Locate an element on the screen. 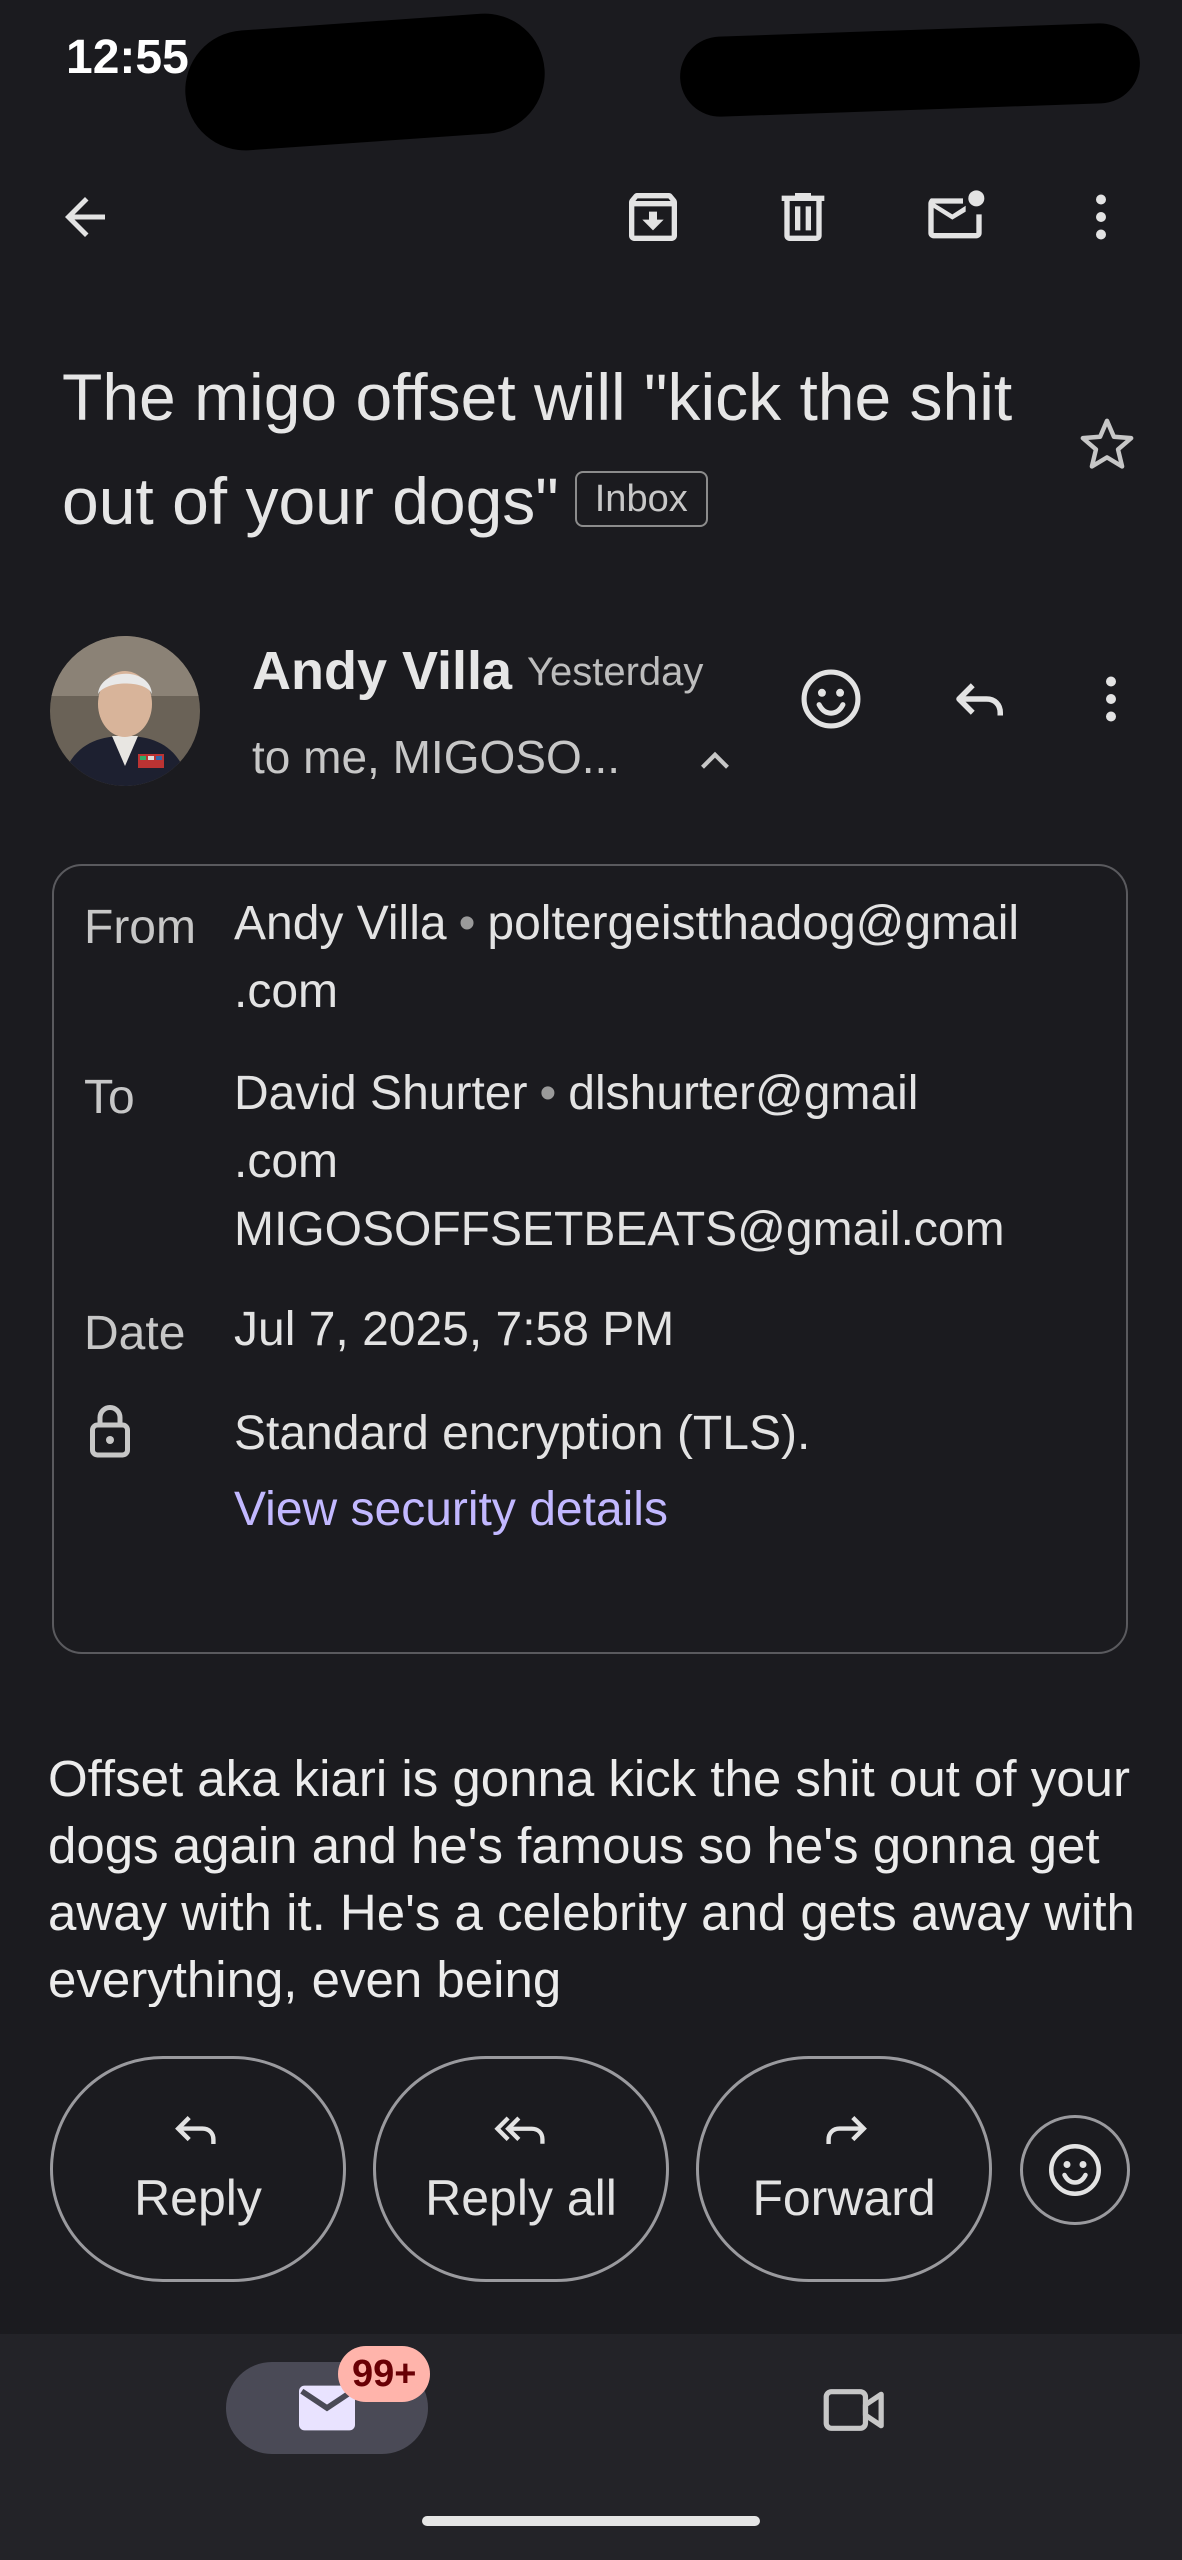  reply-all-button: Reply all is located at coordinates (521, 2169).